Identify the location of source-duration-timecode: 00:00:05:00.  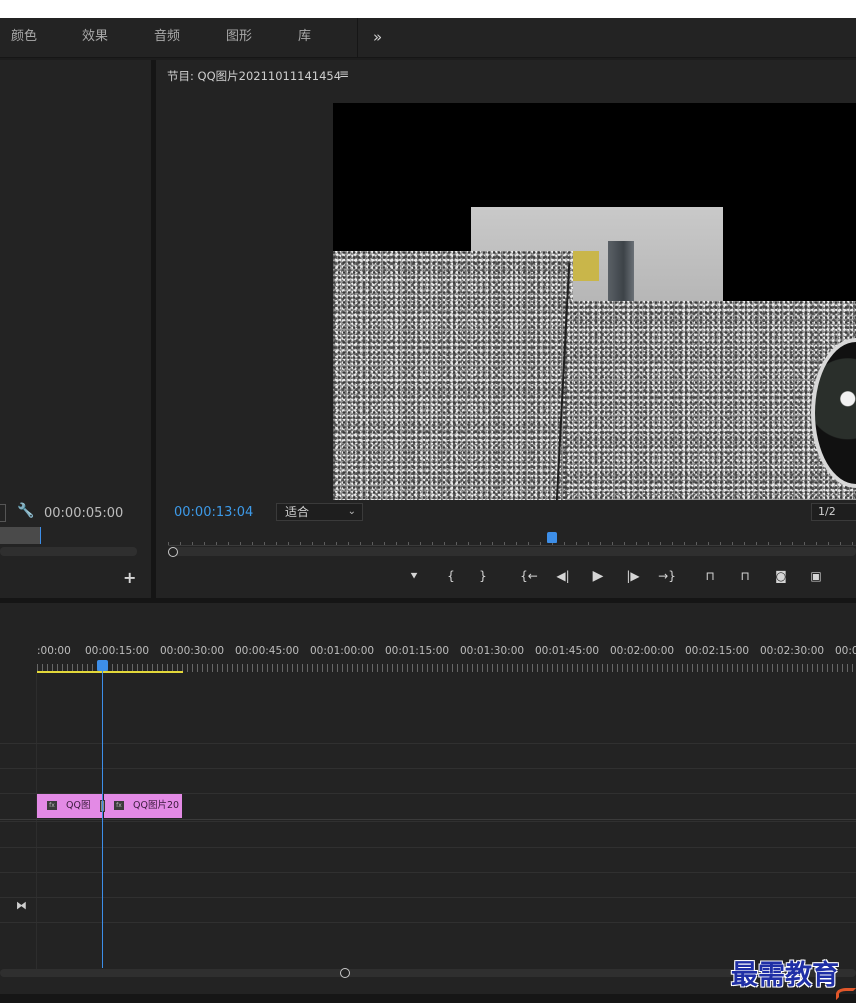
(83, 513).